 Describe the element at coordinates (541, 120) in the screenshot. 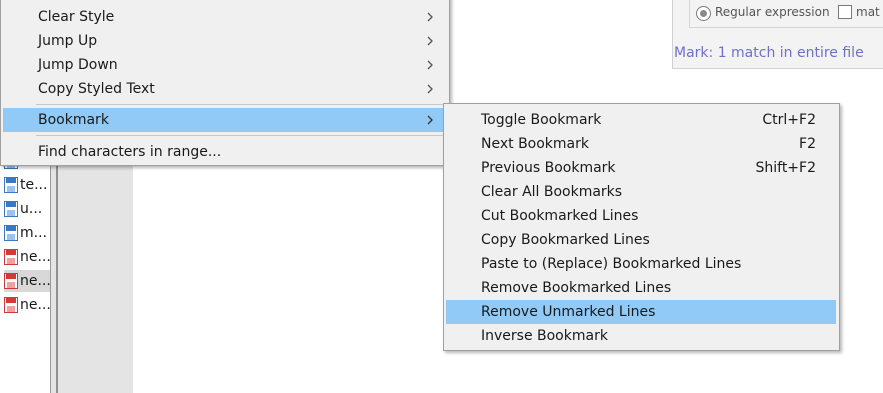

I see `menu-item-label: Toggle Bookmark` at that location.